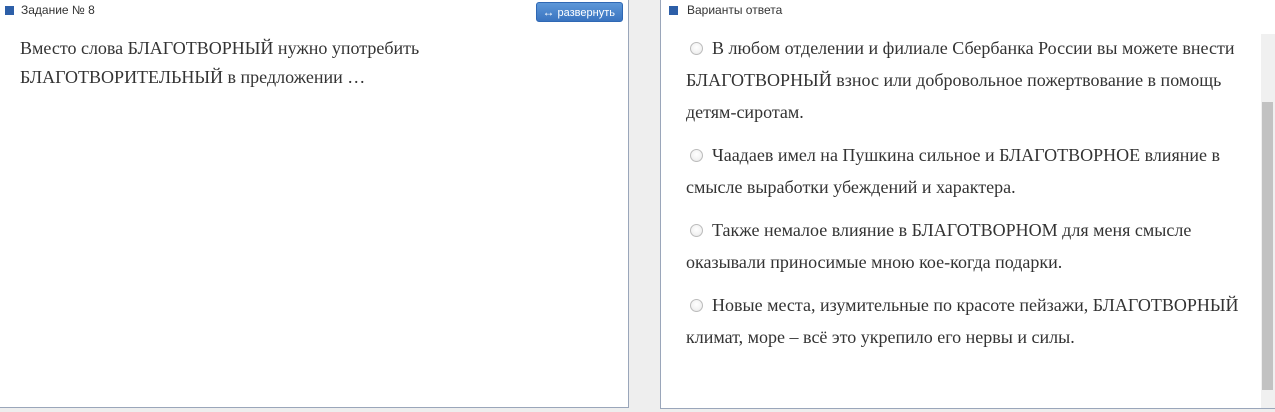 This screenshot has width=1275, height=412. I want to click on answers-panel-header: Варианты ответа, so click(968, 12).